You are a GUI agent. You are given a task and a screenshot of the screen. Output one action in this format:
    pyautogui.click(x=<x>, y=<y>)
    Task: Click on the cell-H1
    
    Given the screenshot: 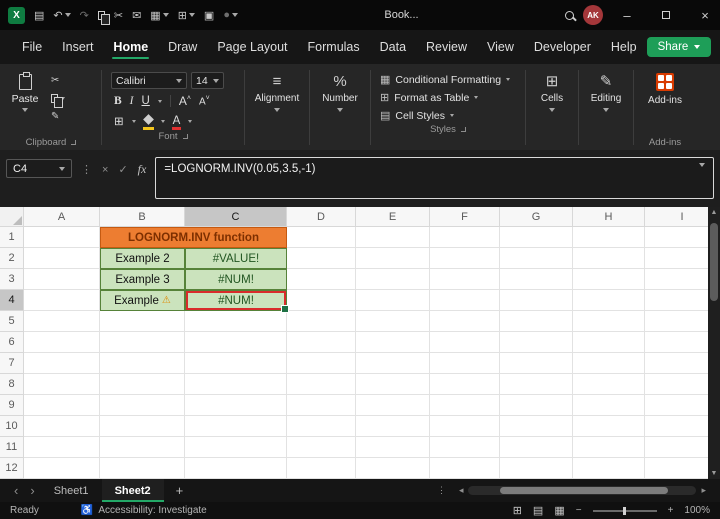 What is the action you would take?
    pyautogui.click(x=609, y=237)
    